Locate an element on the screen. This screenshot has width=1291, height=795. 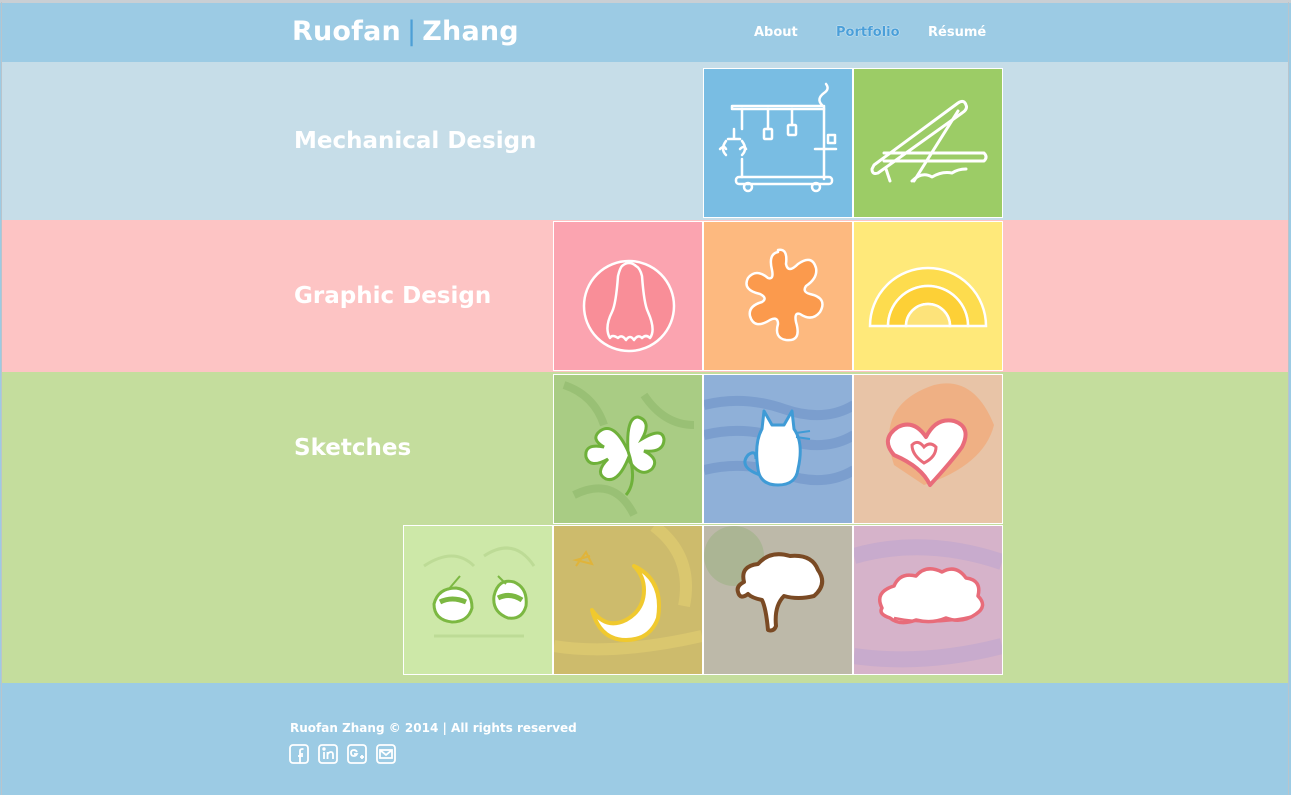
lever-icon is located at coordinates (929, 141).